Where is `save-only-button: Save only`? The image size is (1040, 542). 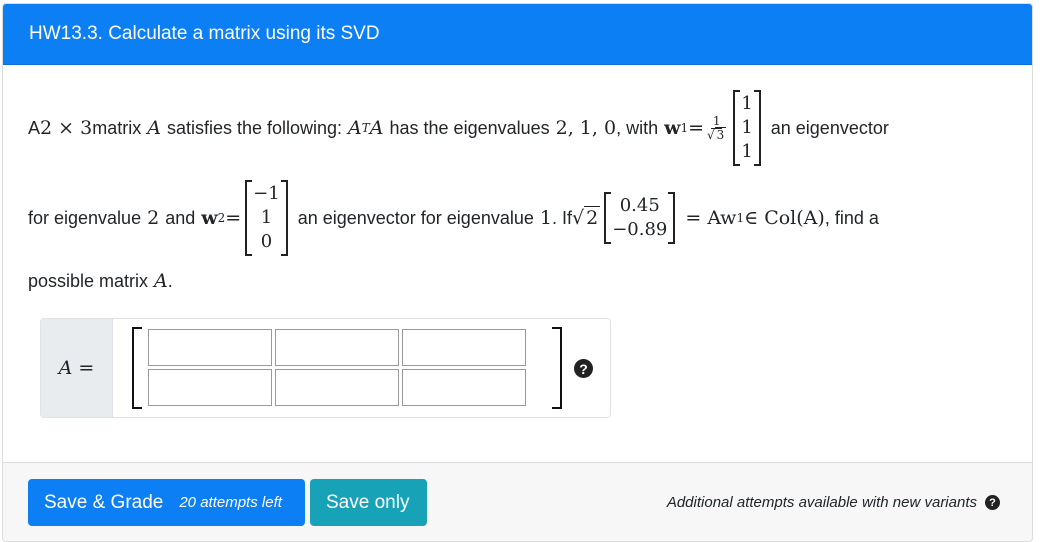
save-only-button: Save only is located at coordinates (368, 502).